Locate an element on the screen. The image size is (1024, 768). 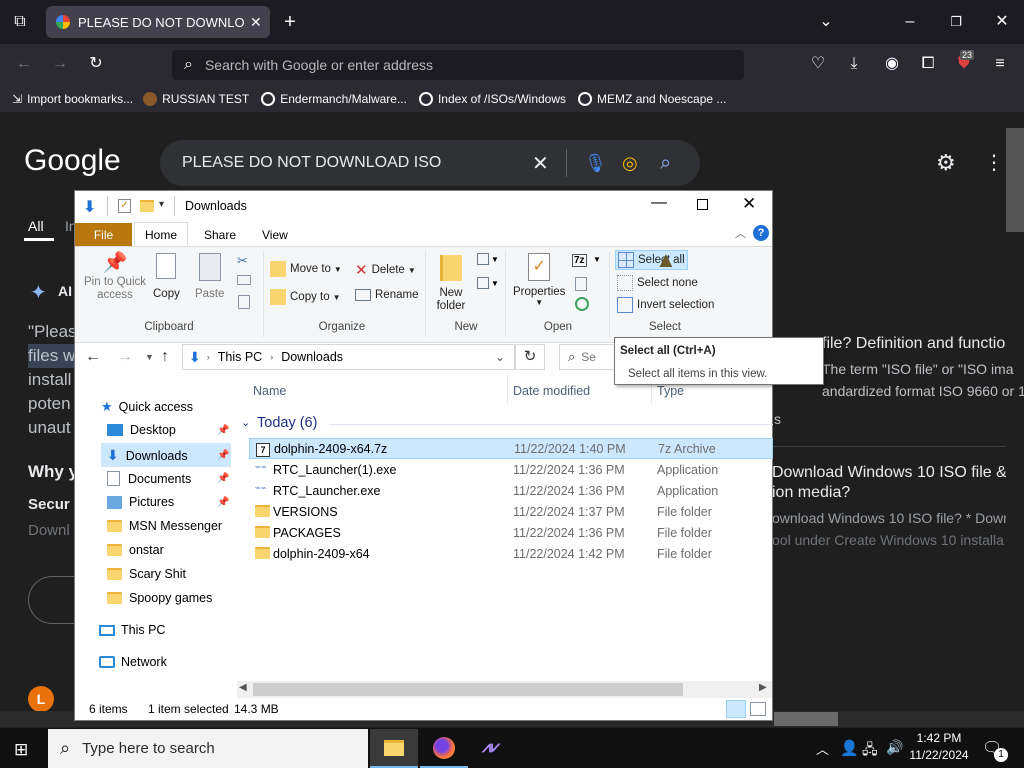
result-title: ion media? is located at coordinates (811, 493).